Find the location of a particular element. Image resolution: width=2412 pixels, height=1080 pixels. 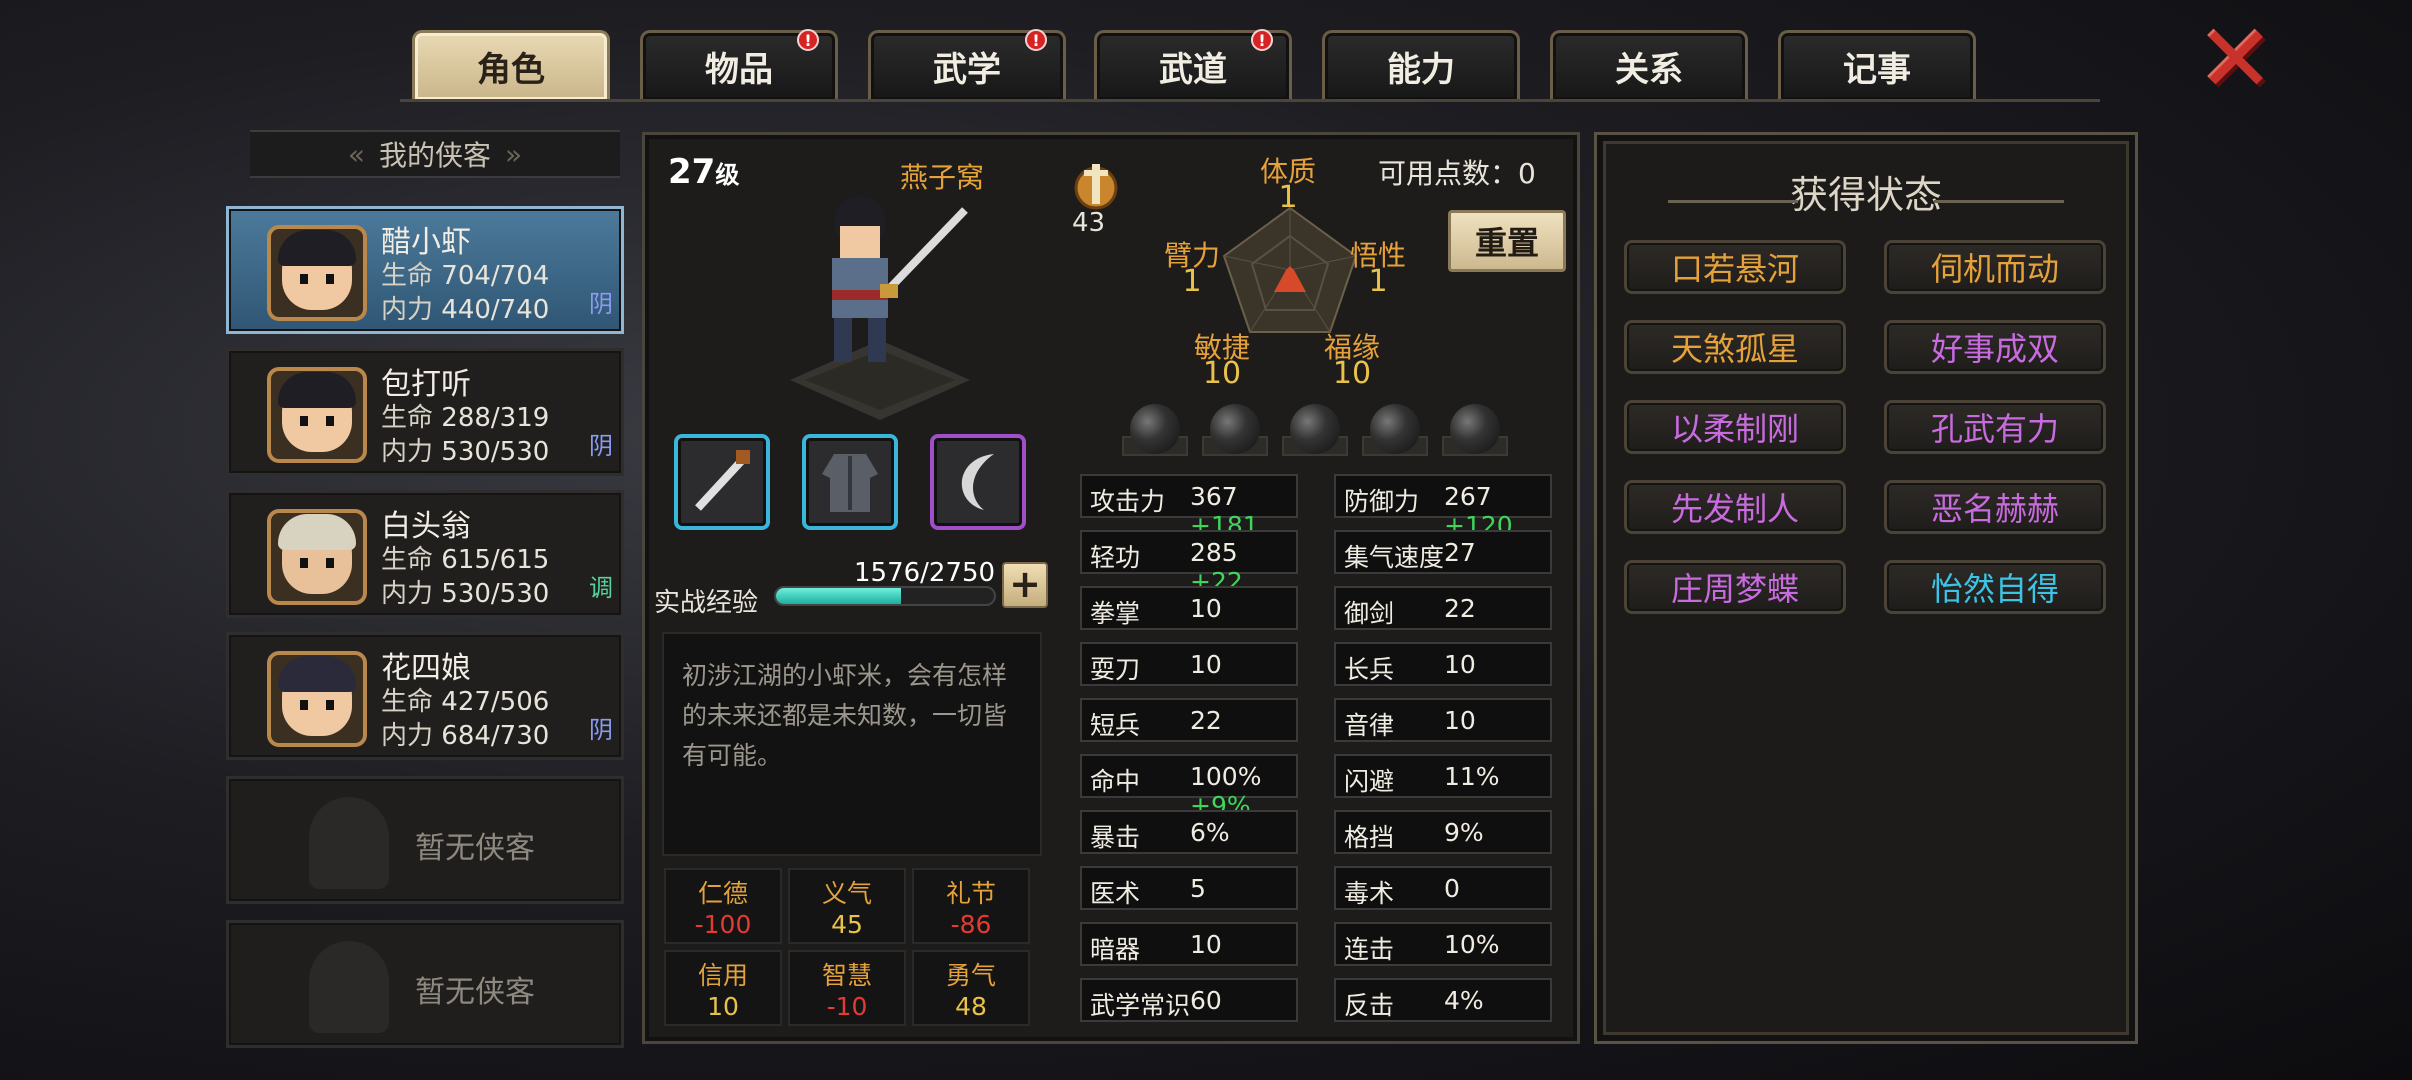

roster-card: 花四娘 生命 427/506 内力 684/730 阴 is located at coordinates (425, 696).